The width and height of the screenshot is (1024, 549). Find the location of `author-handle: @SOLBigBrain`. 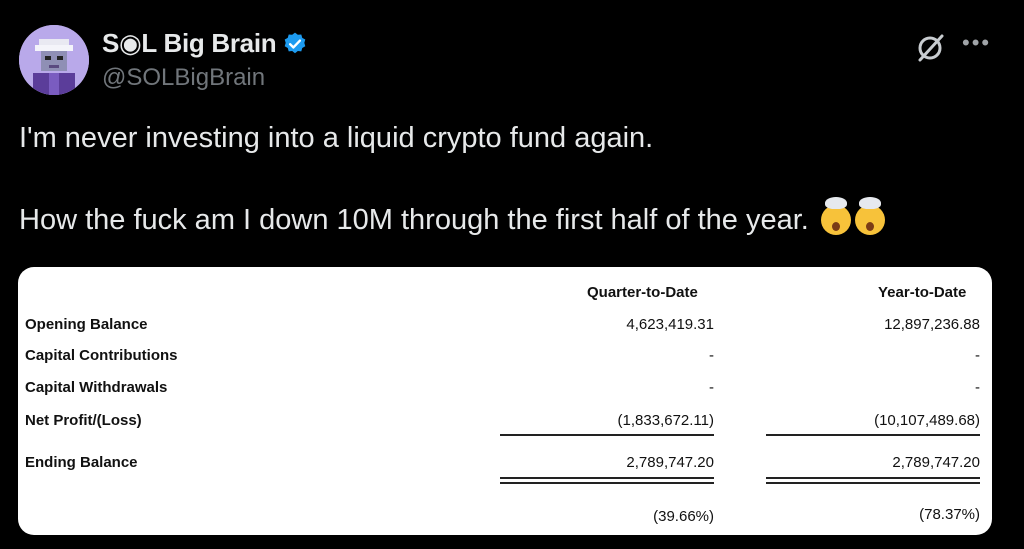

author-handle: @SOLBigBrain is located at coordinates (183, 78).